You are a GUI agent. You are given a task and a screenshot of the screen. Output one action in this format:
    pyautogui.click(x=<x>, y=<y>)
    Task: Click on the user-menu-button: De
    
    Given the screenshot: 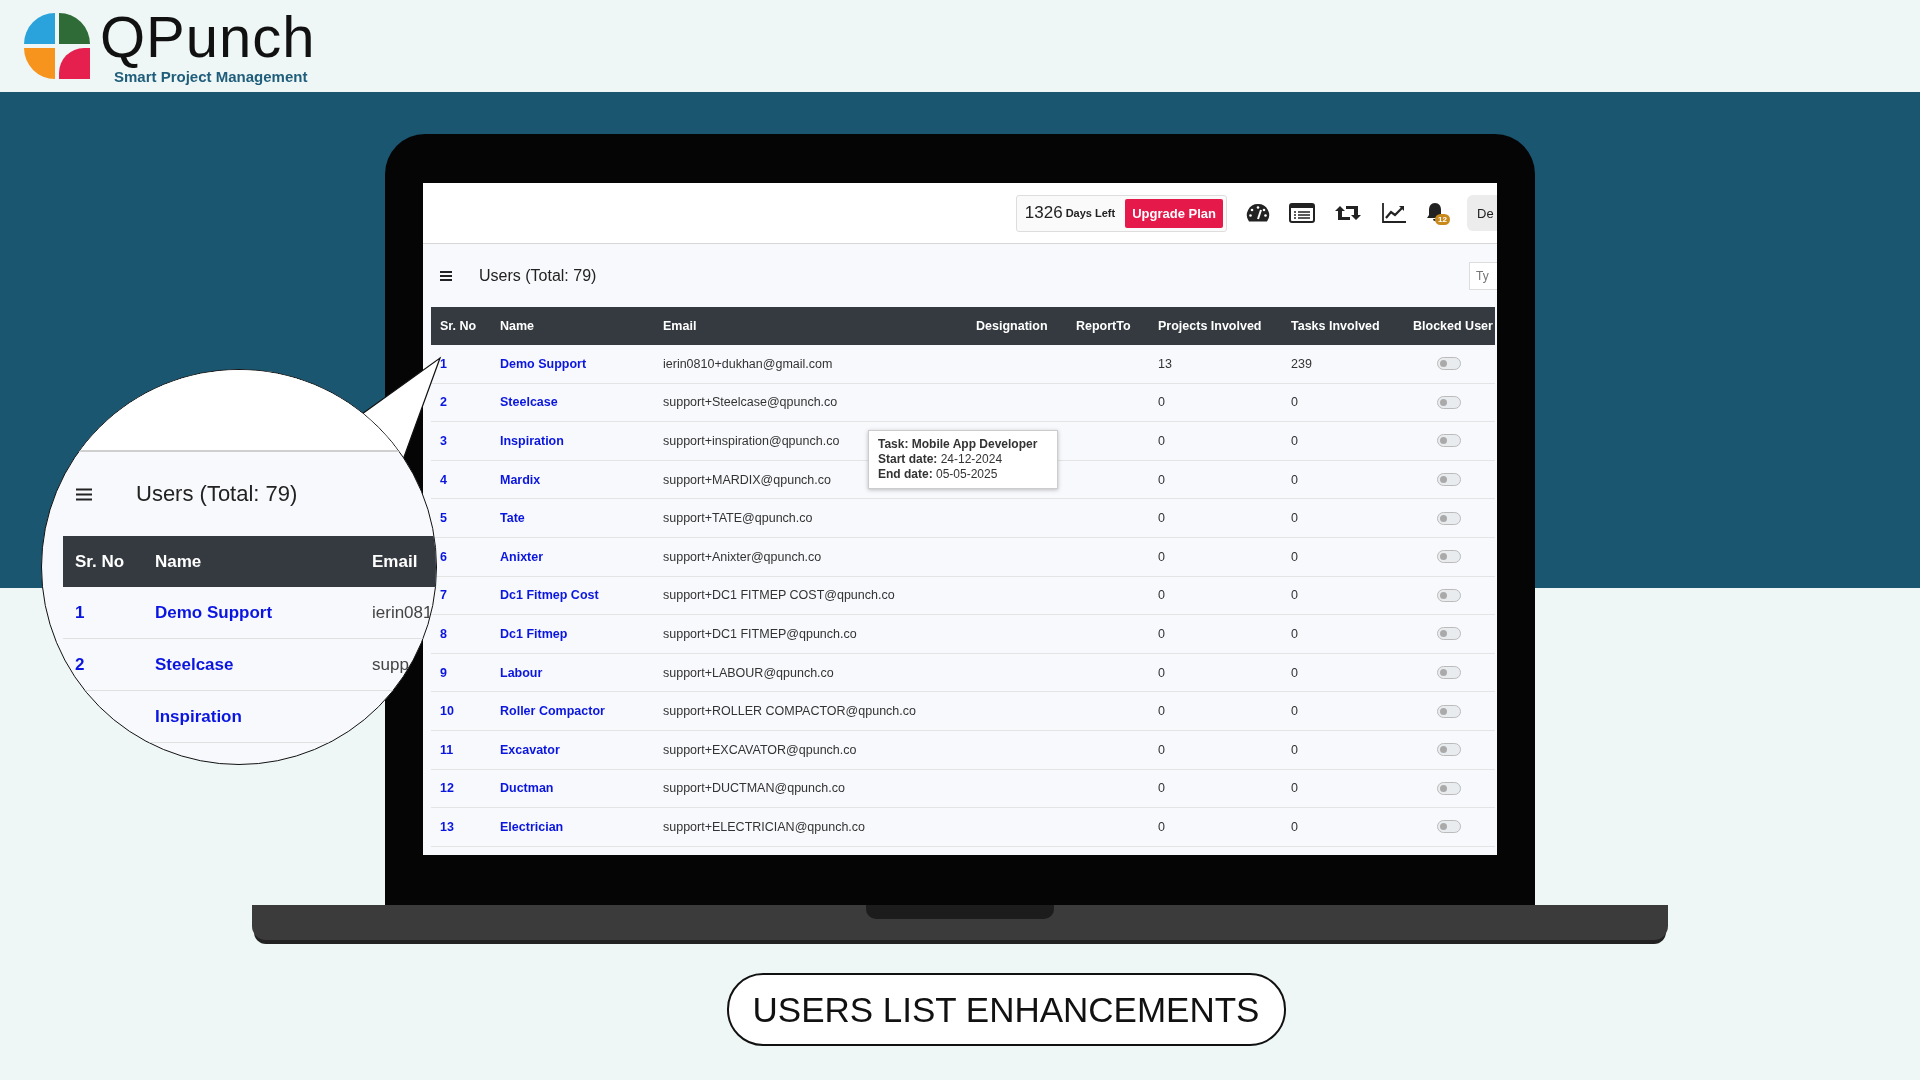 What is the action you would take?
    pyautogui.click(x=1482, y=213)
    